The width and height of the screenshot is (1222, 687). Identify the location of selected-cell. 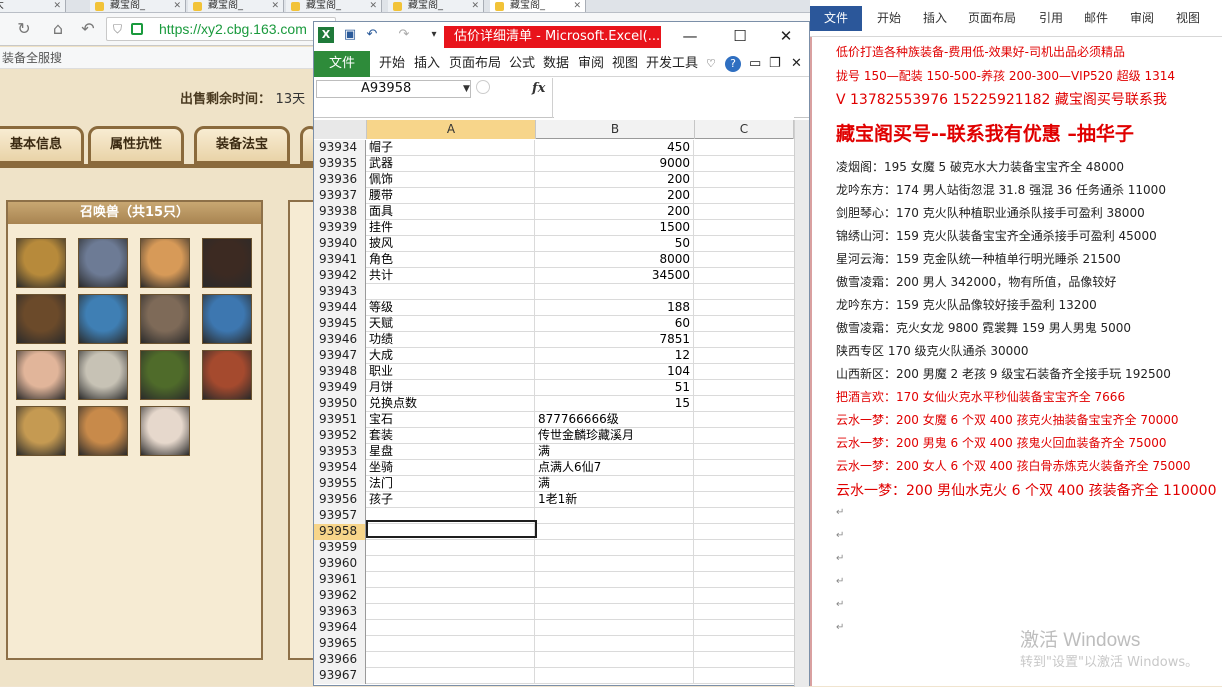
(451, 529).